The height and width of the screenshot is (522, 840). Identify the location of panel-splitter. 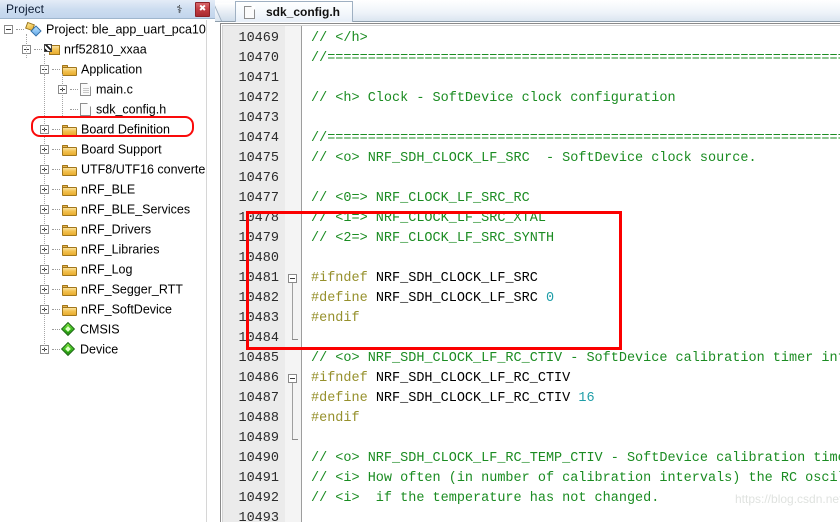
(211, 272).